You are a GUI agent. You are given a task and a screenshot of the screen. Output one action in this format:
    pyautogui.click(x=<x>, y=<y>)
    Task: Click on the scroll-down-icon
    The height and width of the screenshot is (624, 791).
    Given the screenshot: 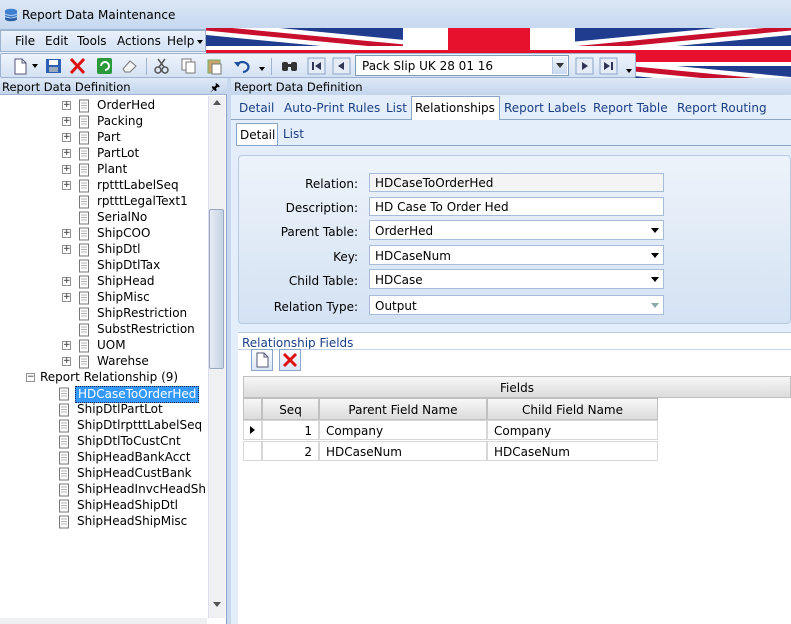 What is the action you would take?
    pyautogui.click(x=217, y=604)
    